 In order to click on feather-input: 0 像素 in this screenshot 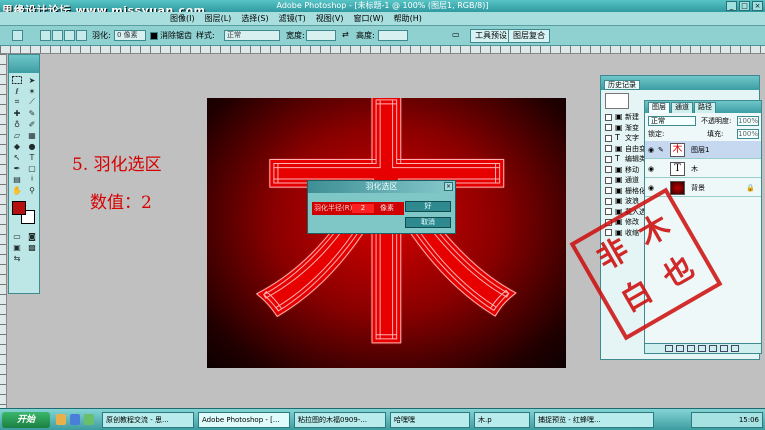, I will do `click(130, 35)`.